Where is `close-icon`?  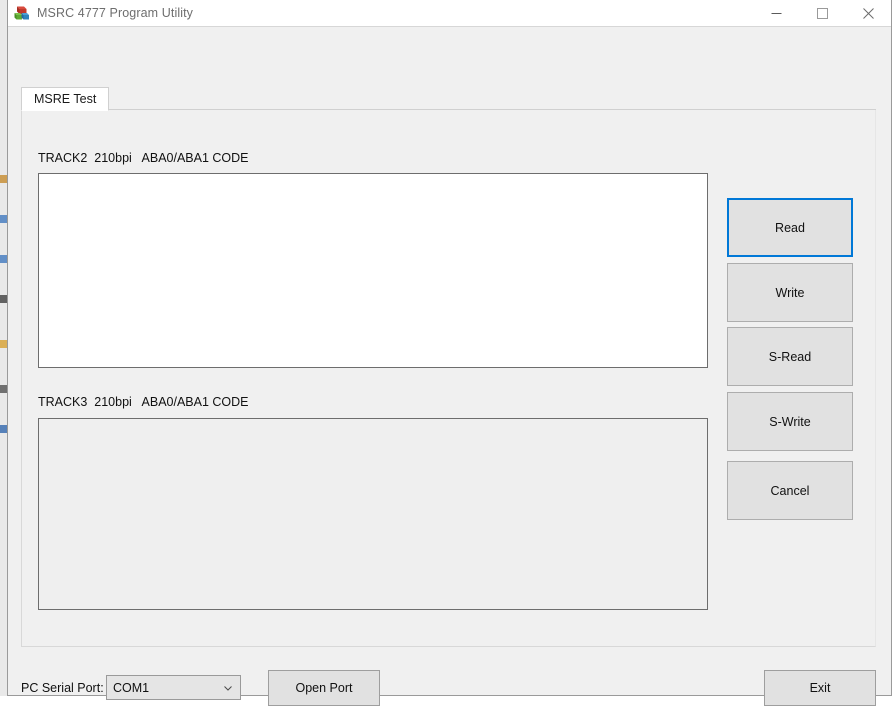 close-icon is located at coordinates (868, 13).